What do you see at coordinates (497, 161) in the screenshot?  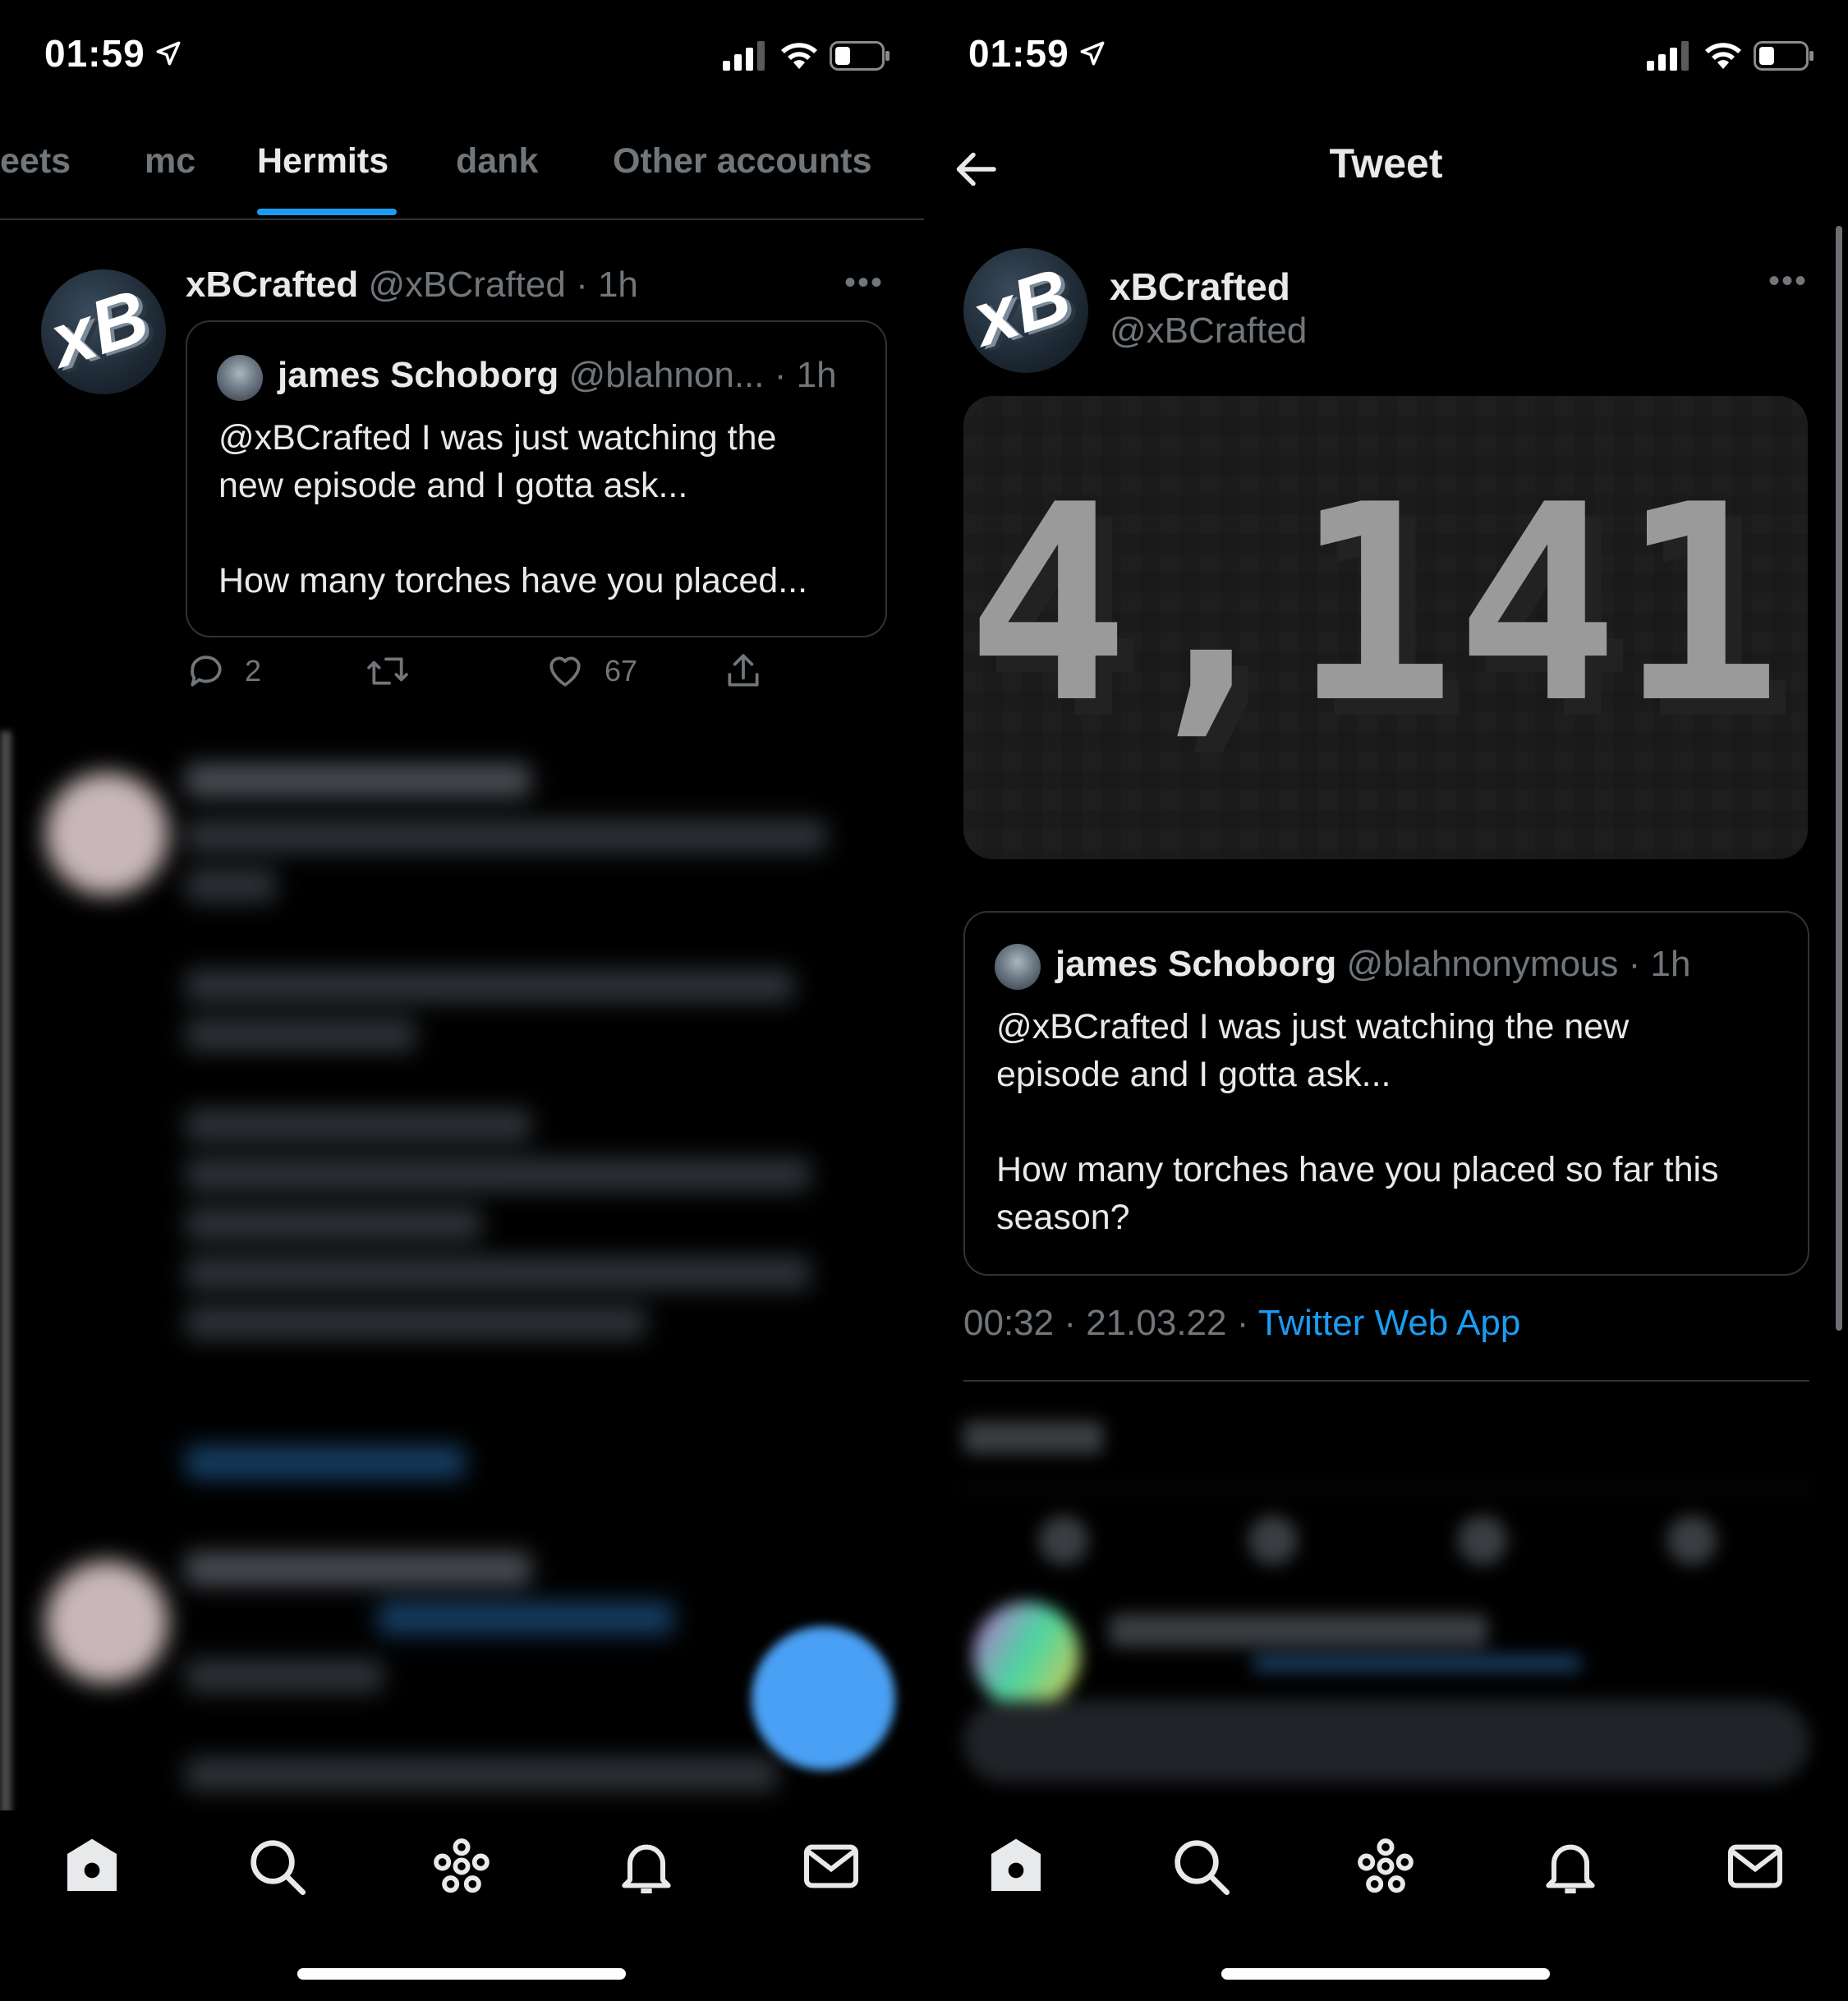 I see `tab-dank: dank` at bounding box center [497, 161].